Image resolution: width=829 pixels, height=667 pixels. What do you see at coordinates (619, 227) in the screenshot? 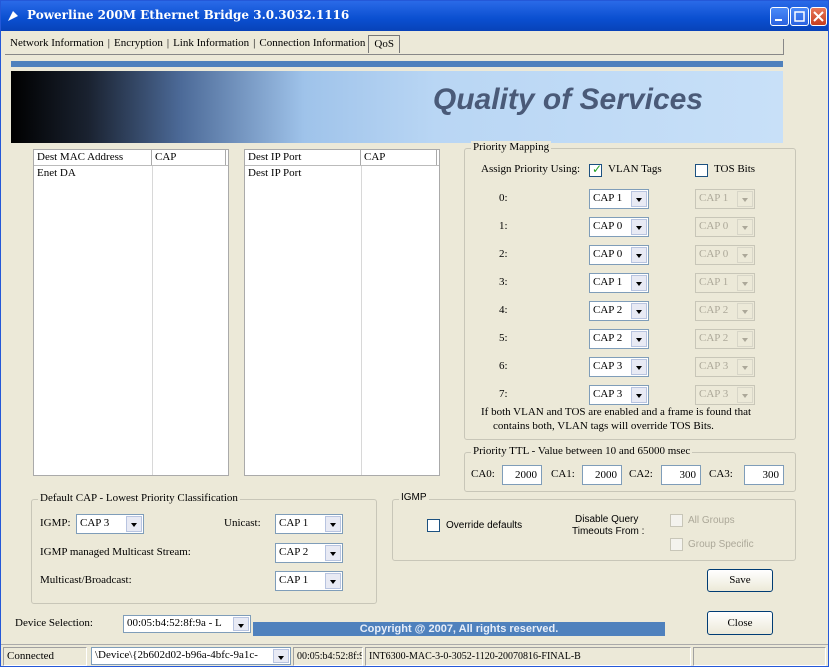
I see `vlan-priority-1-select: CAP 0` at bounding box center [619, 227].